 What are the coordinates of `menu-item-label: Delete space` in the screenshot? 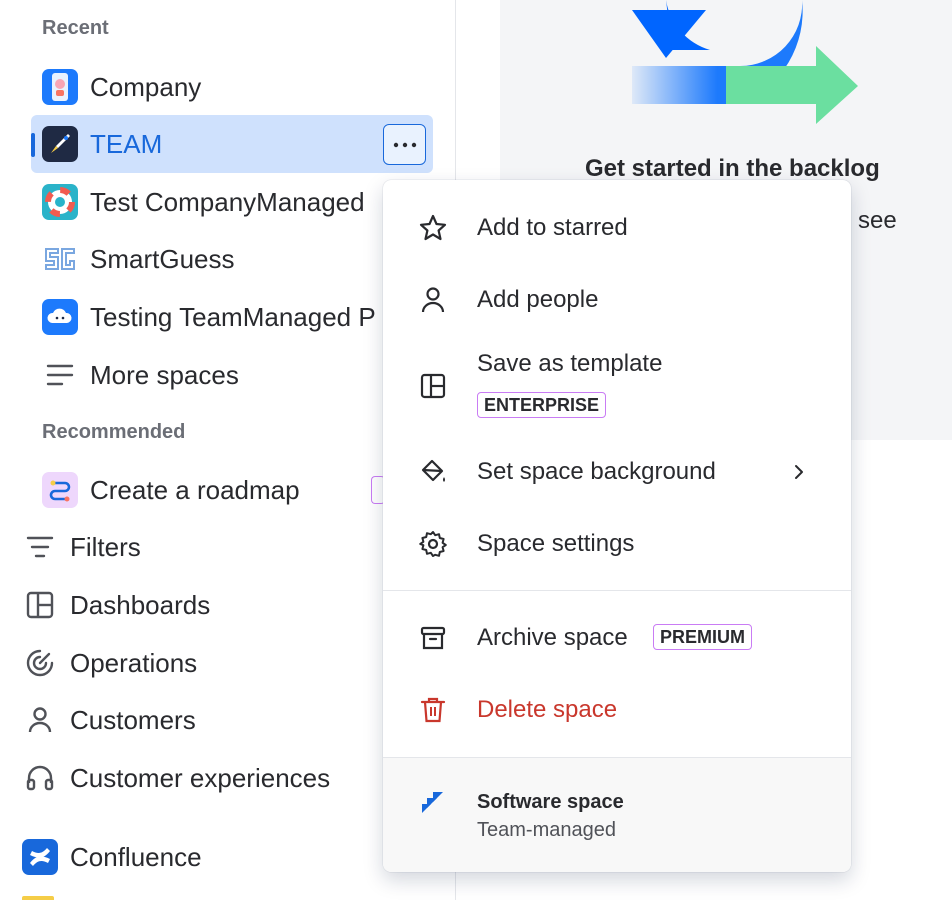 It's located at (547, 709).